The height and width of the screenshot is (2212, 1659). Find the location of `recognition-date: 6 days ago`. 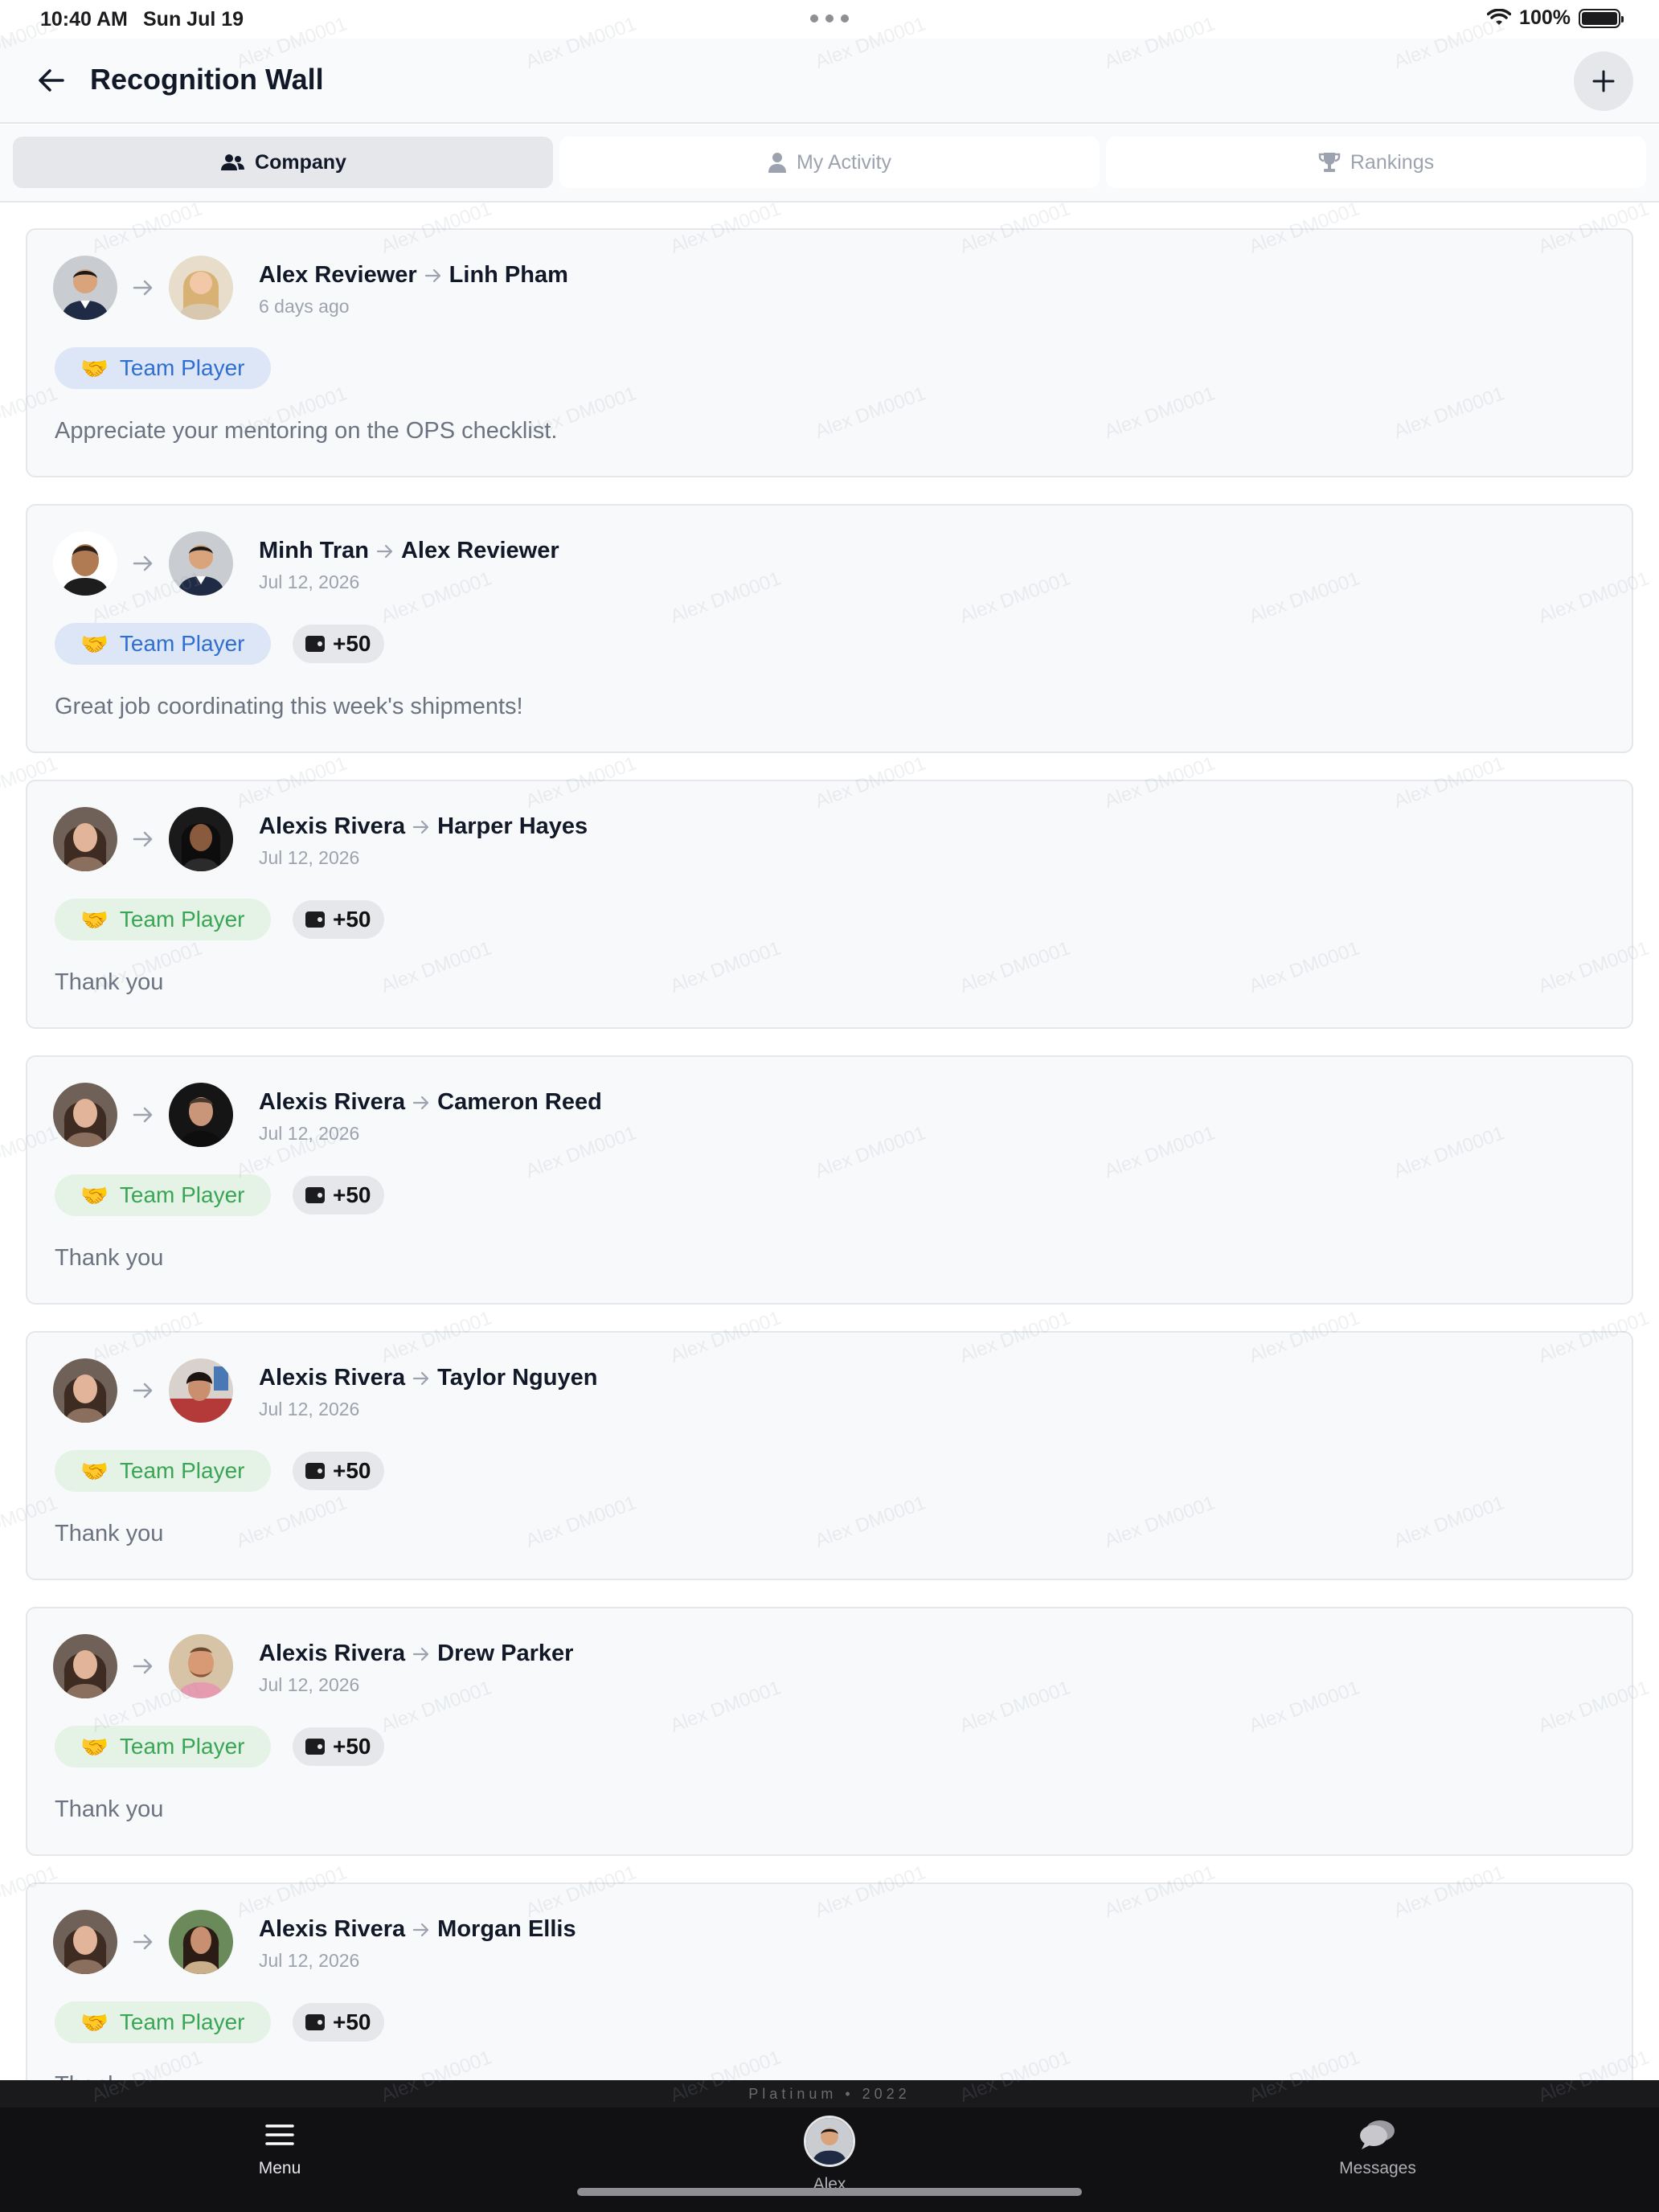

recognition-date: 6 days ago is located at coordinates (304, 306).